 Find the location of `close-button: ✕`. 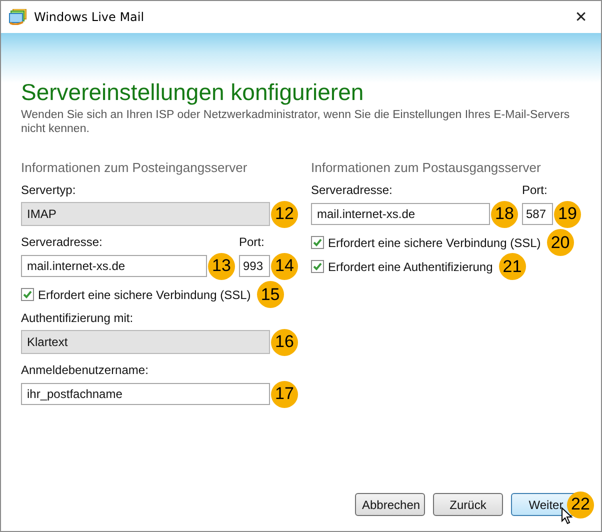

close-button: ✕ is located at coordinates (581, 17).